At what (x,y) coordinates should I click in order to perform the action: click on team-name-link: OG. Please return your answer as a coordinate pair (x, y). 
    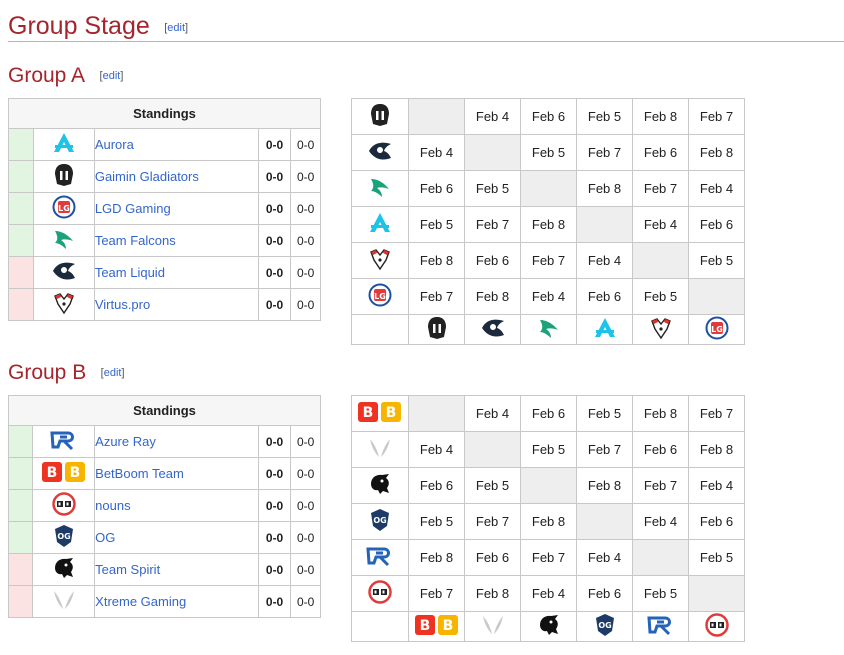
    Looking at the image, I should click on (105, 537).